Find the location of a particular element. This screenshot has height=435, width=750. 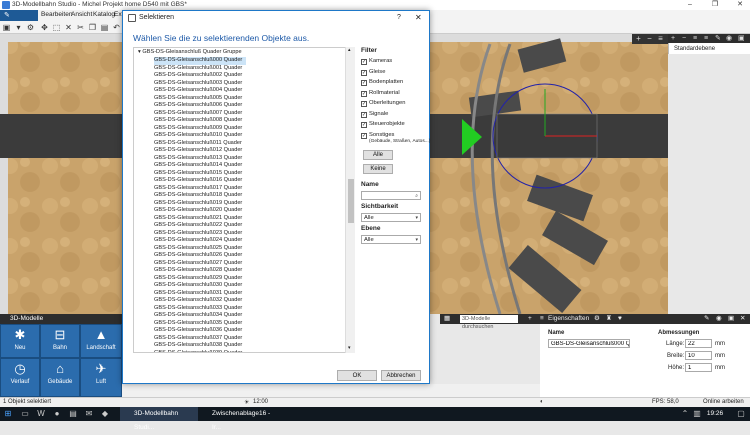

scroll-up-icon: ▴ is located at coordinates (349, 50).